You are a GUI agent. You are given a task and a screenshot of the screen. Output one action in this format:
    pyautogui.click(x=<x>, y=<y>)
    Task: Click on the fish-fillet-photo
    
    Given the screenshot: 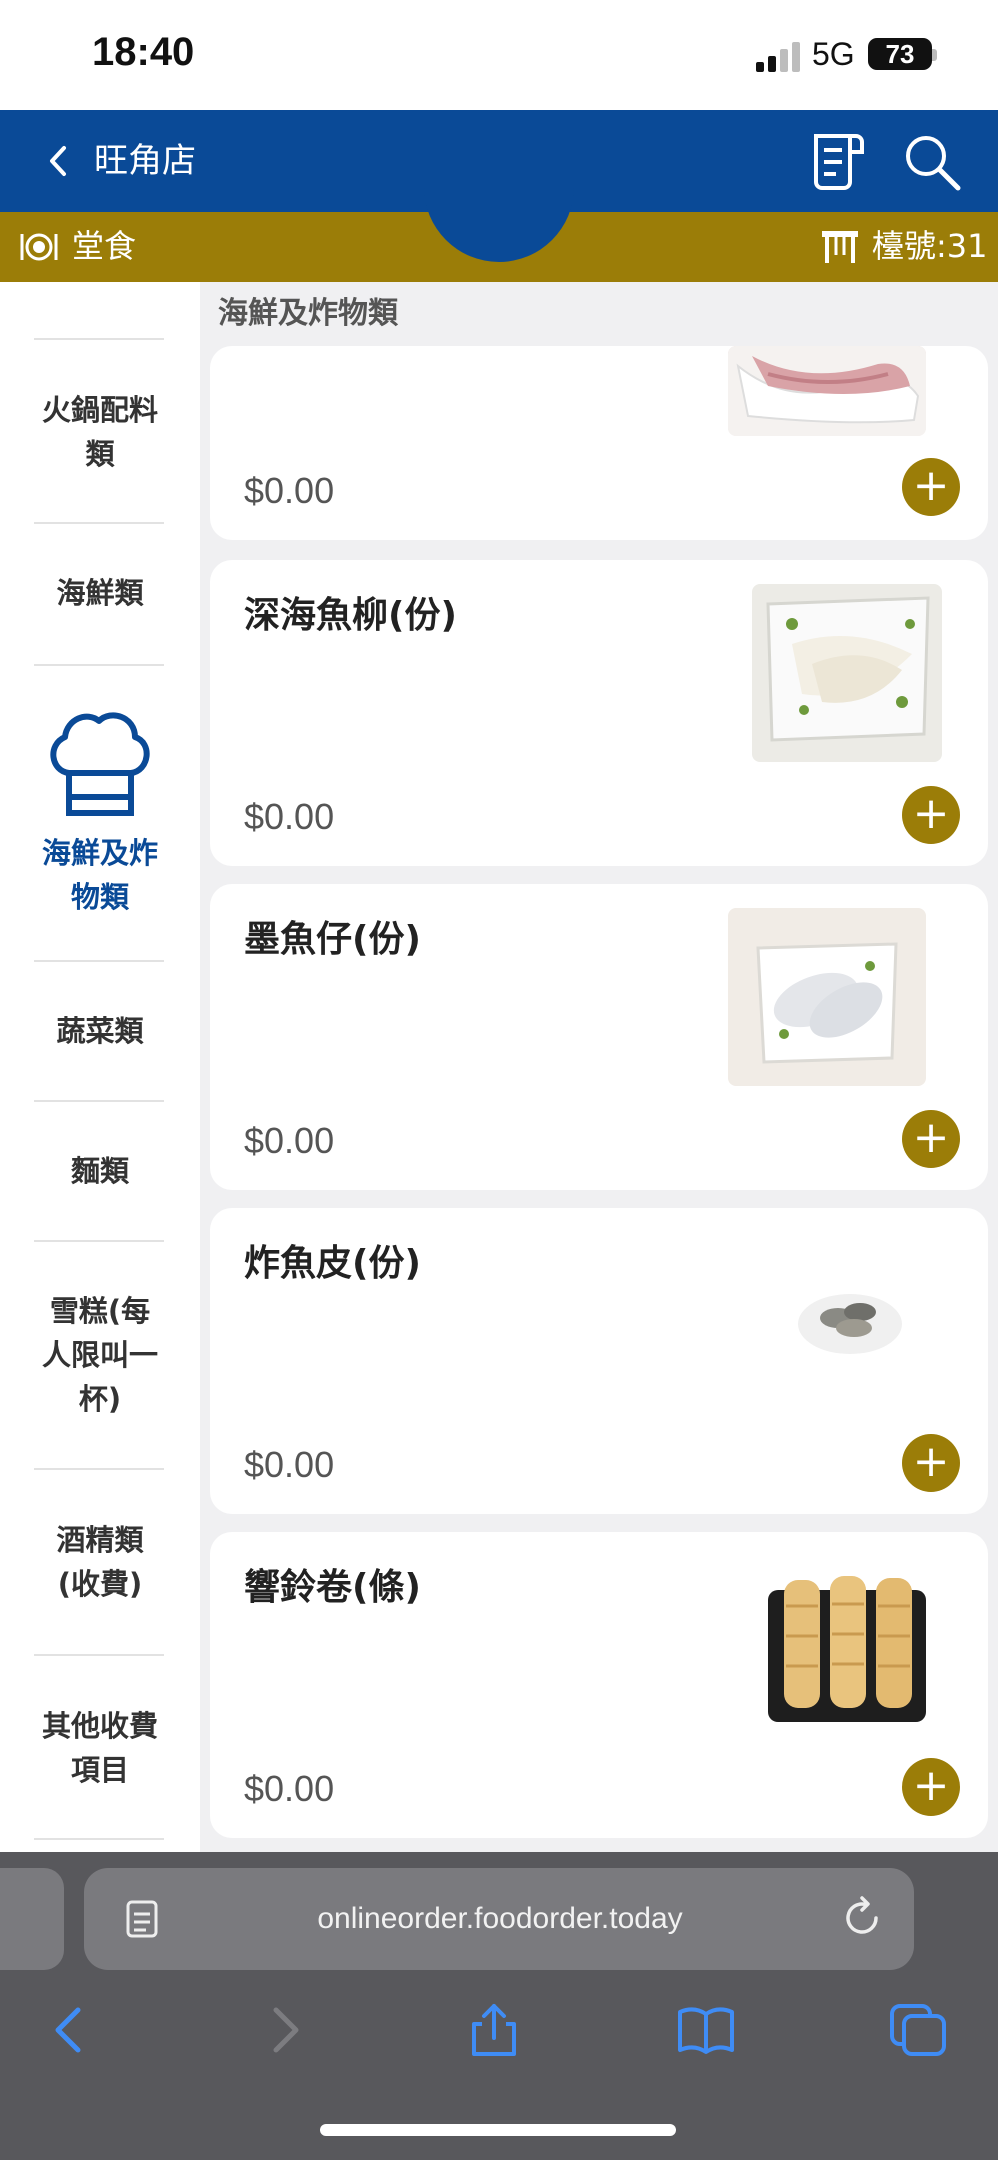 What is the action you would take?
    pyautogui.click(x=847, y=673)
    